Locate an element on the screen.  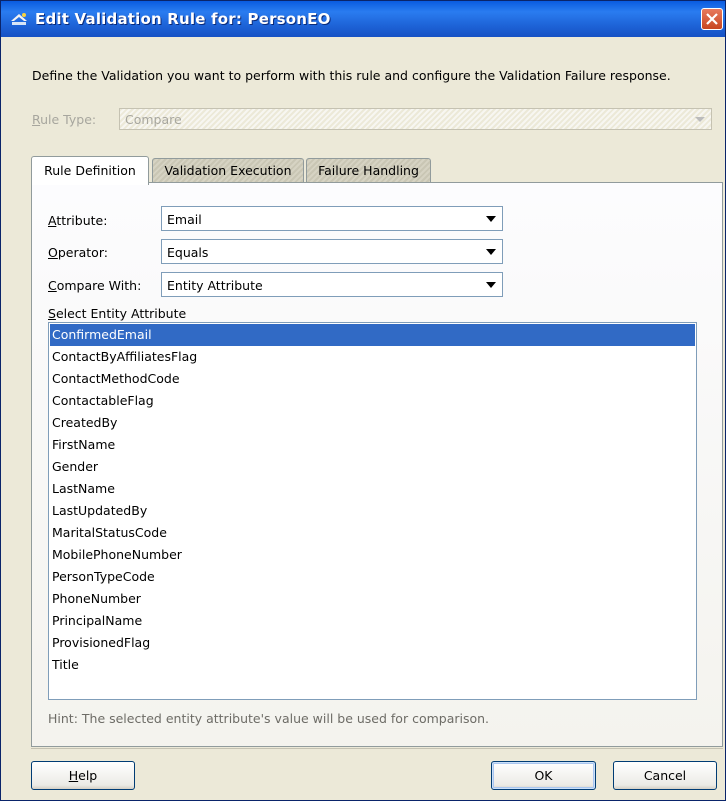
ok-button: OK is located at coordinates (543, 775).